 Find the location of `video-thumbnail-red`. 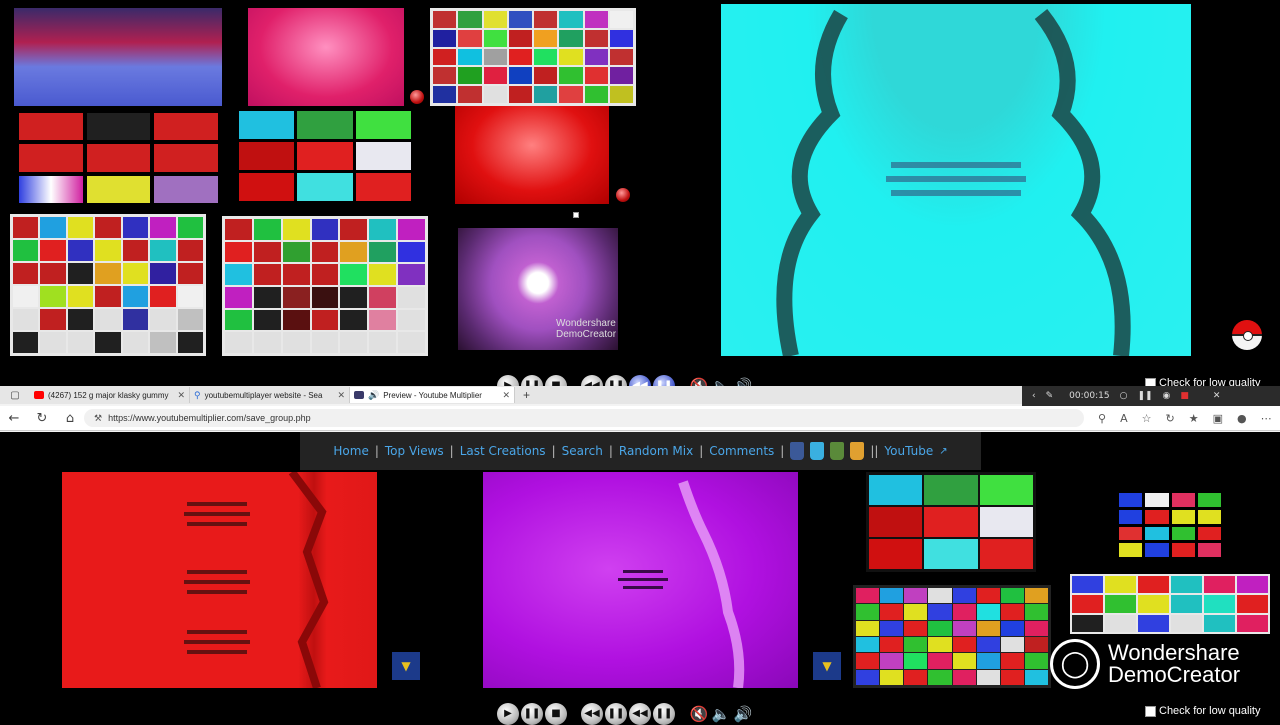

video-thumbnail-red is located at coordinates (532, 155).